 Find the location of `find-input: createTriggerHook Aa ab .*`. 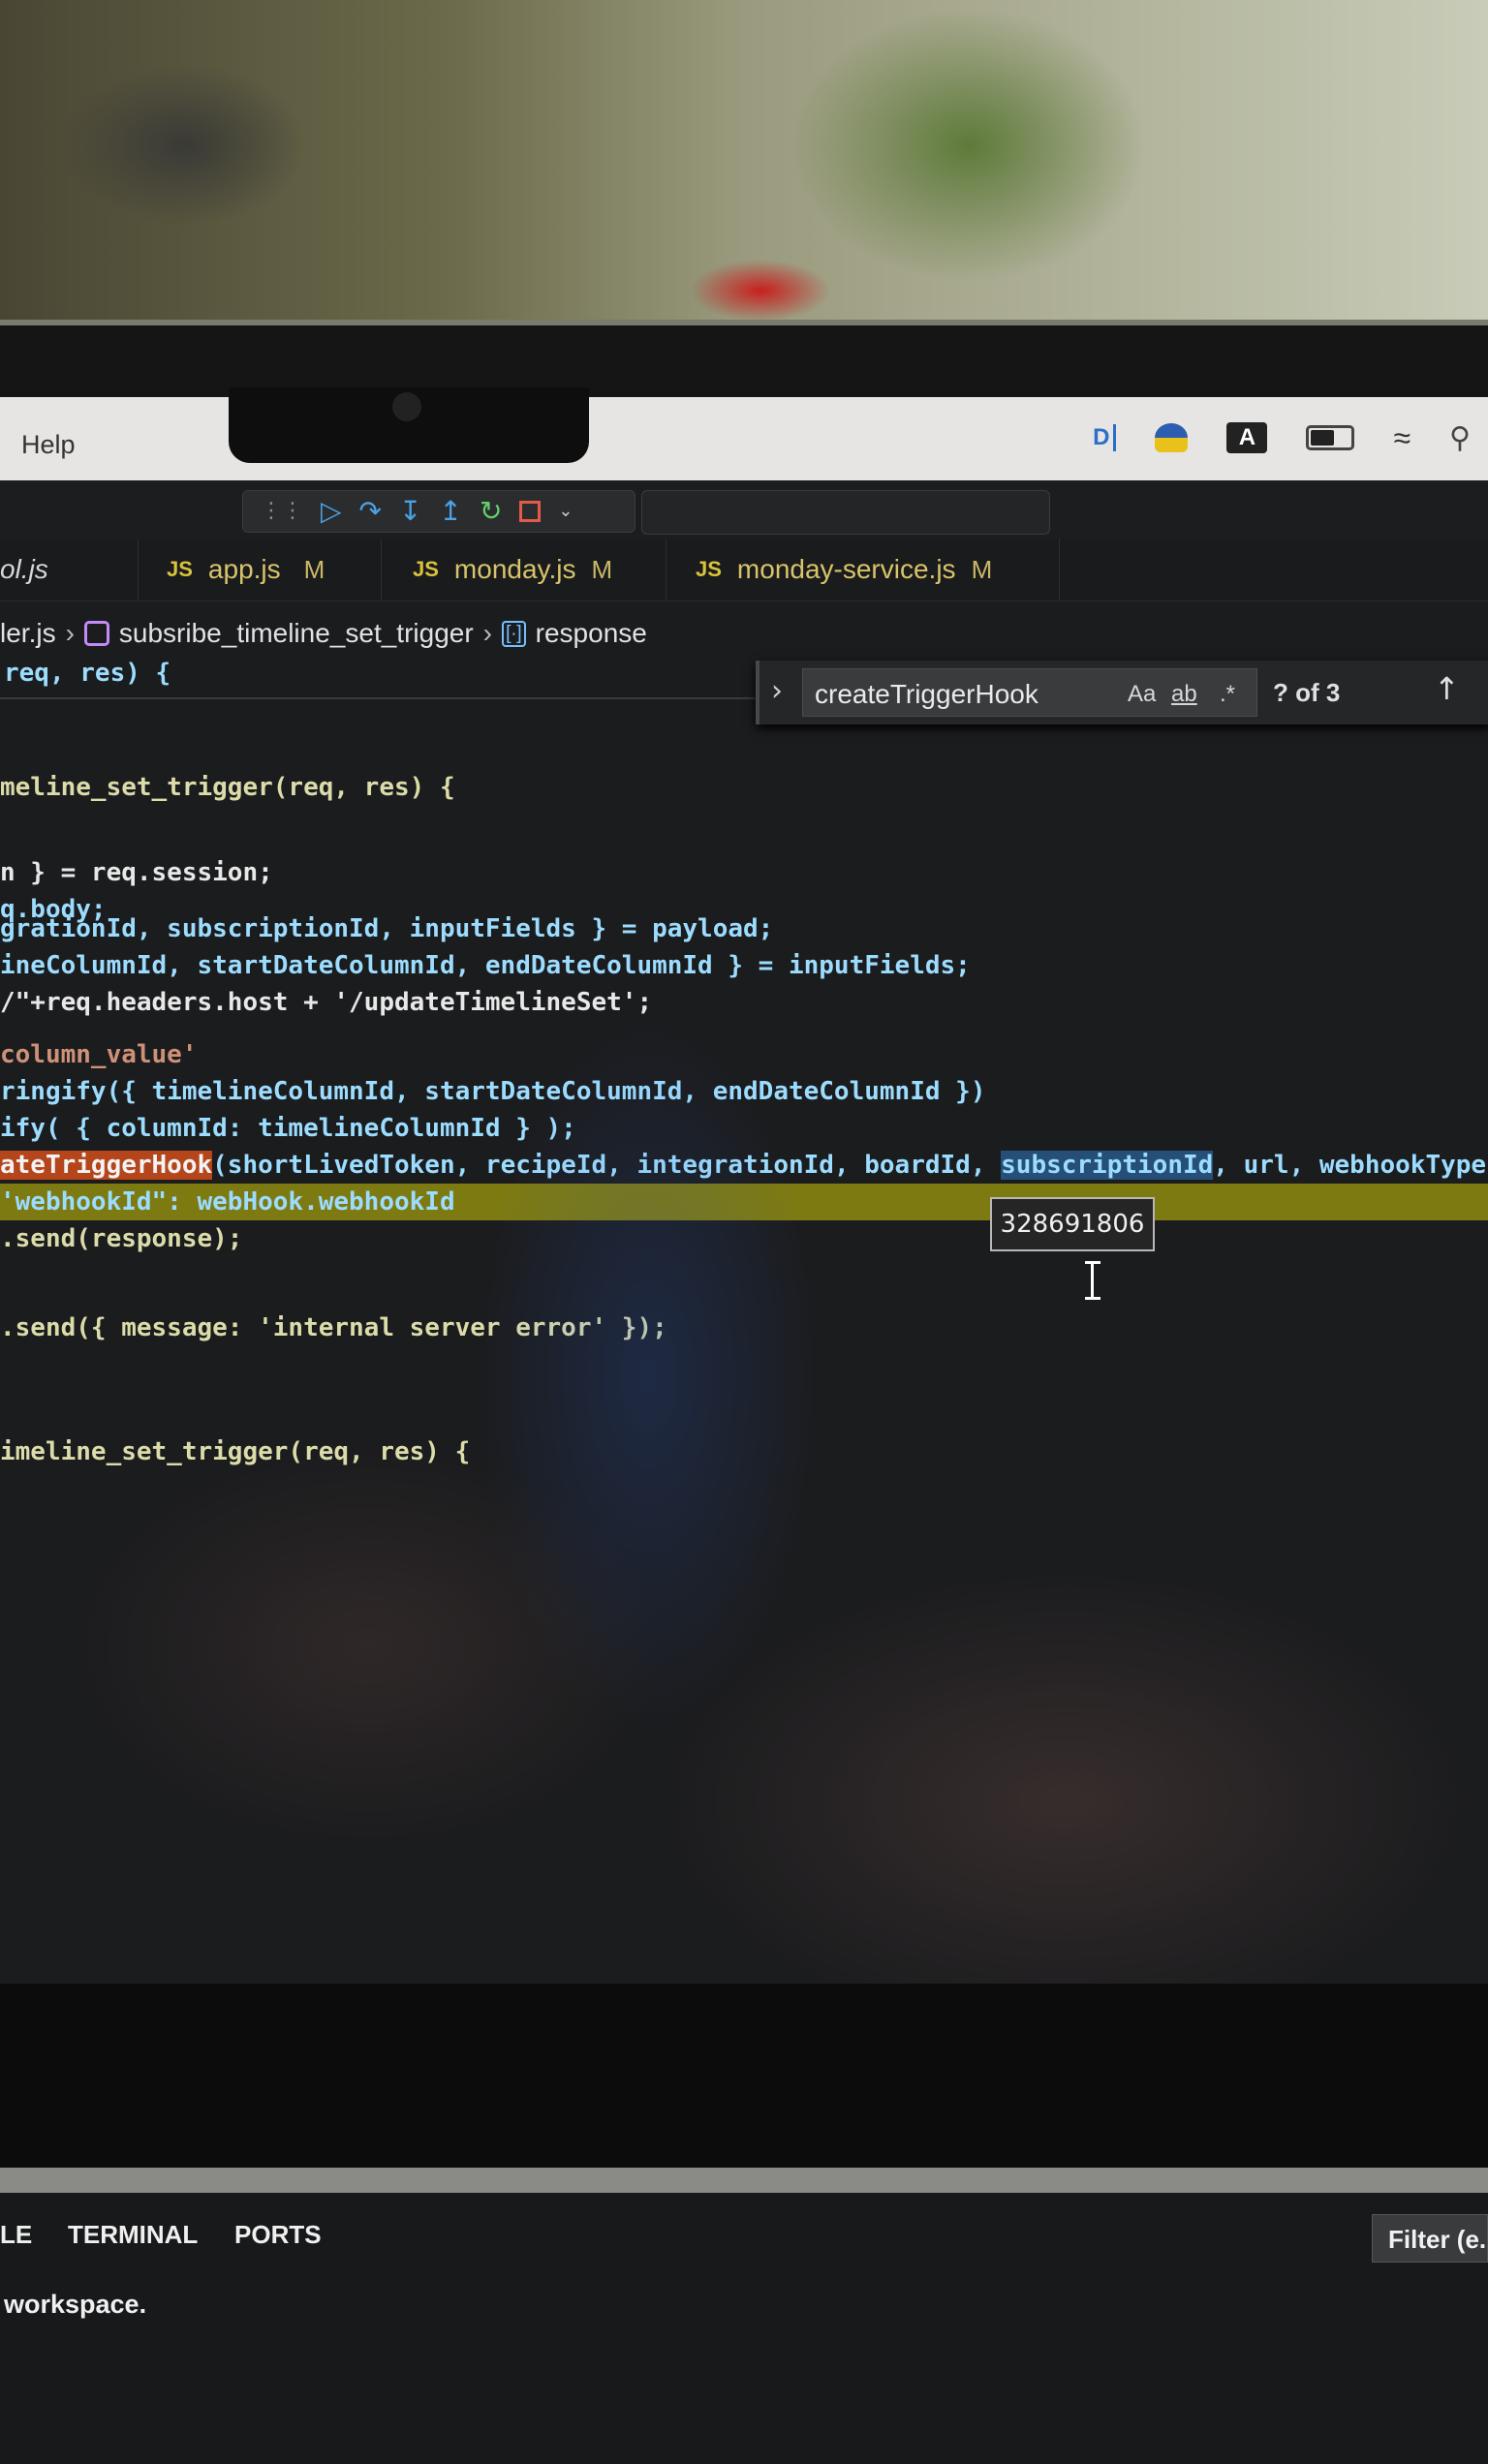

find-input: createTriggerHook Aa ab .* is located at coordinates (1029, 692).